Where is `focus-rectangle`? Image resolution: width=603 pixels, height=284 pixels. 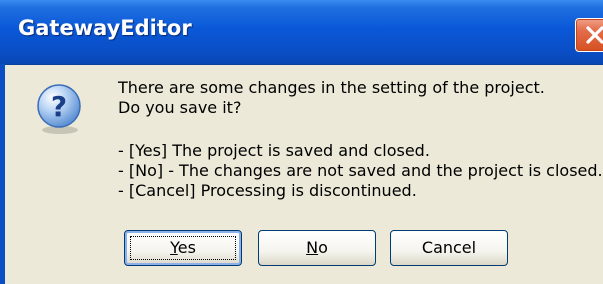
focus-rectangle is located at coordinates (183, 248).